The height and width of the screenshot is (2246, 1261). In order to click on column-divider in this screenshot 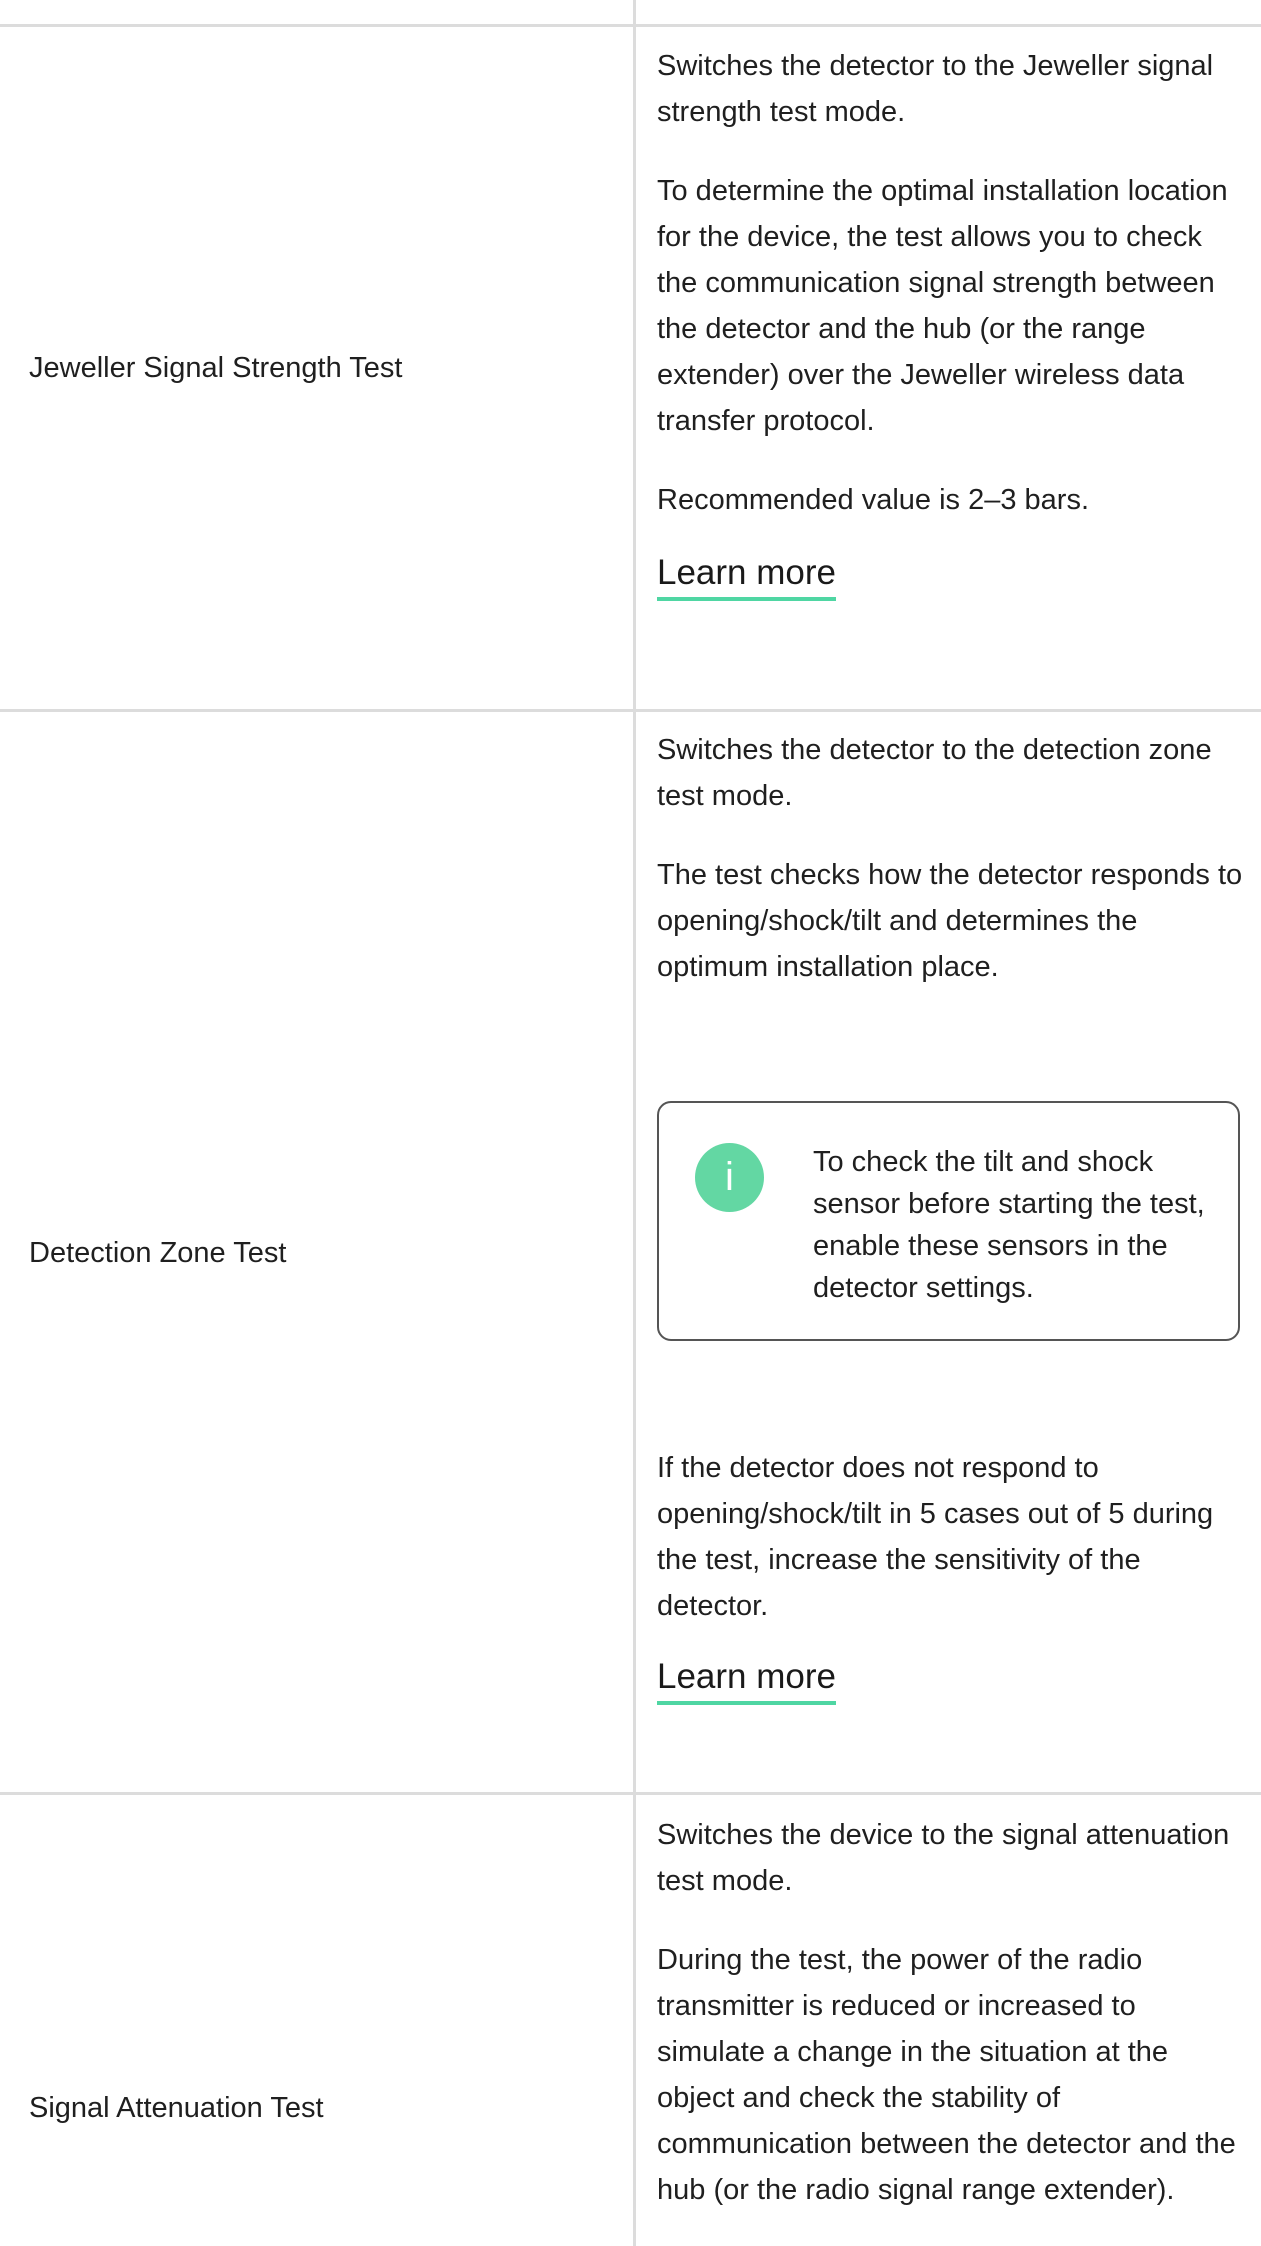, I will do `click(634, 1123)`.